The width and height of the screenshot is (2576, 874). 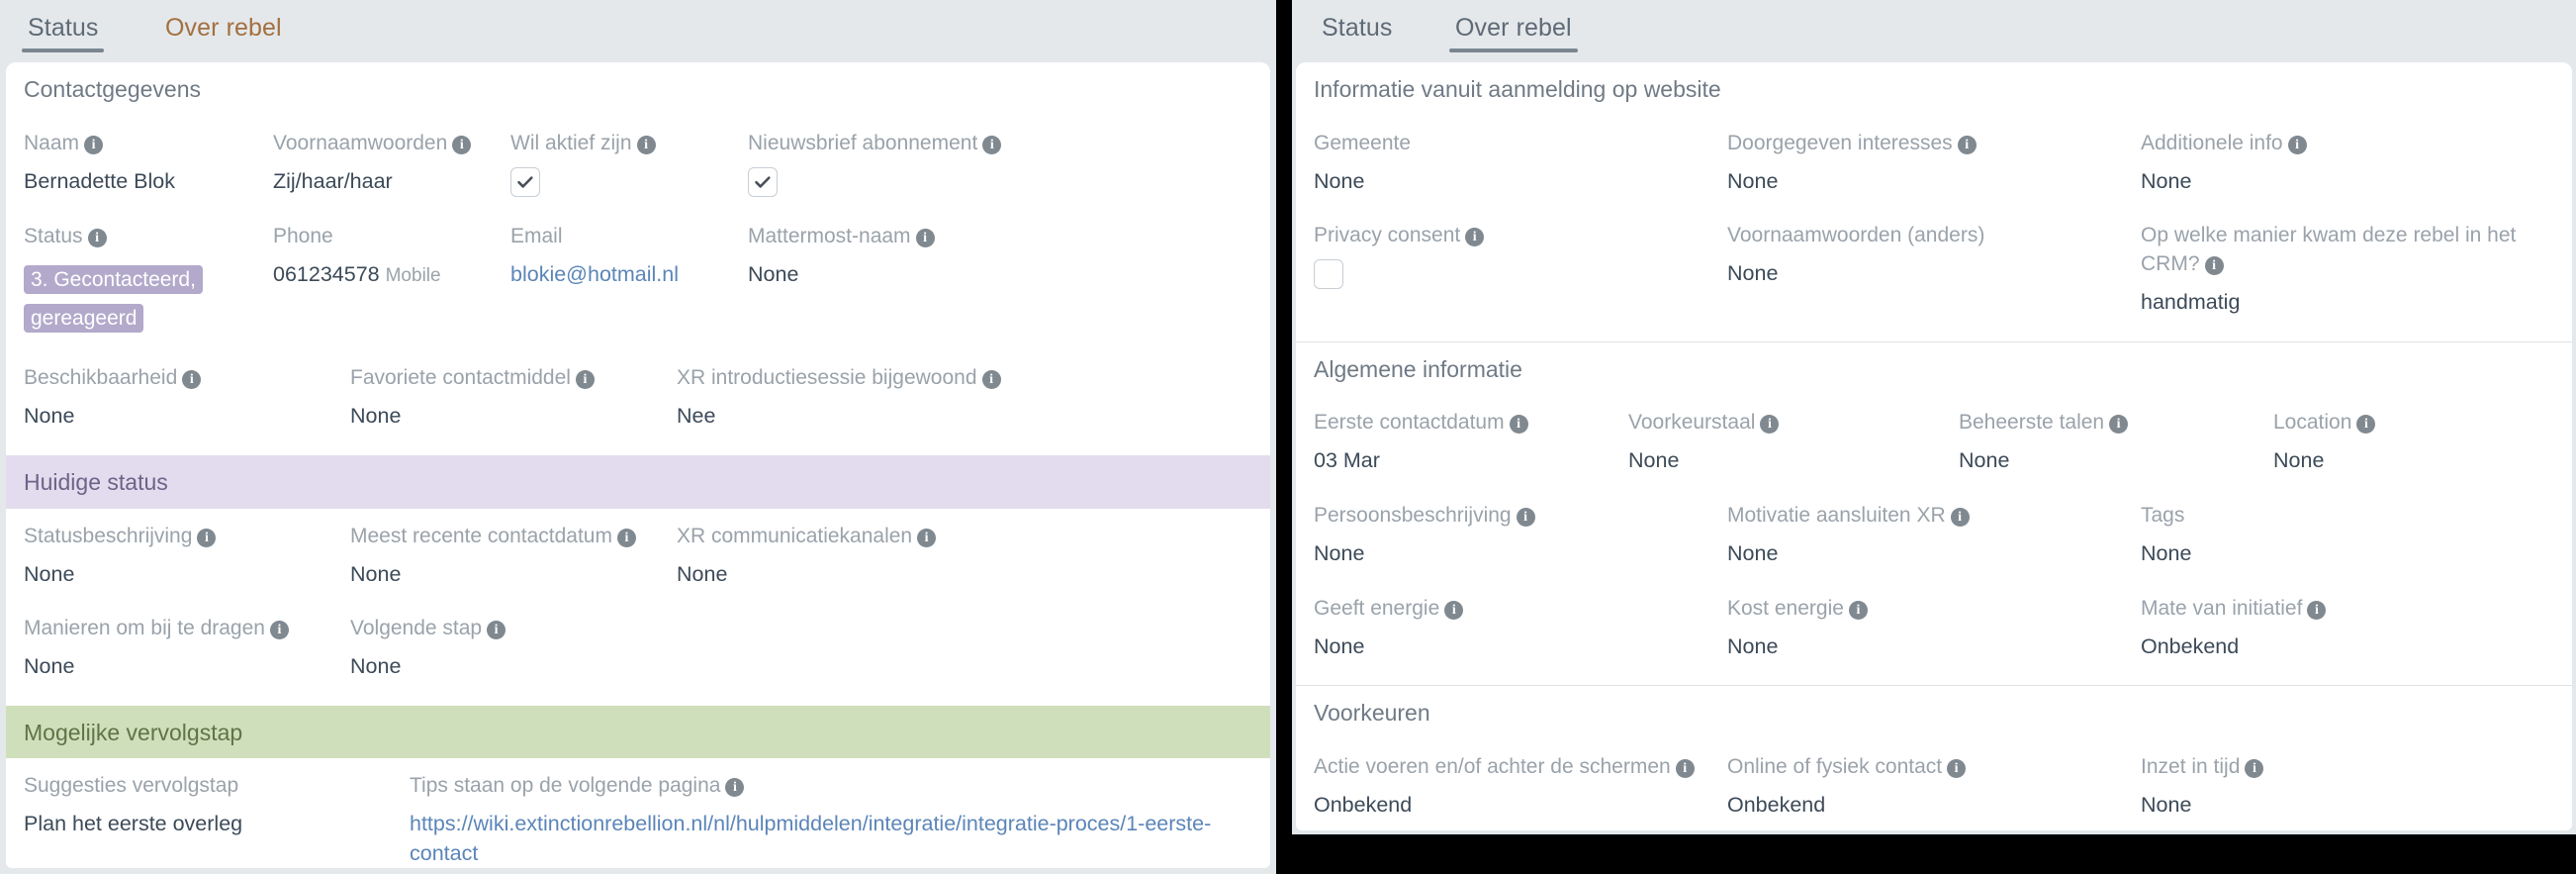 I want to click on field-label-text: Statusbeschrijving, so click(x=109, y=535).